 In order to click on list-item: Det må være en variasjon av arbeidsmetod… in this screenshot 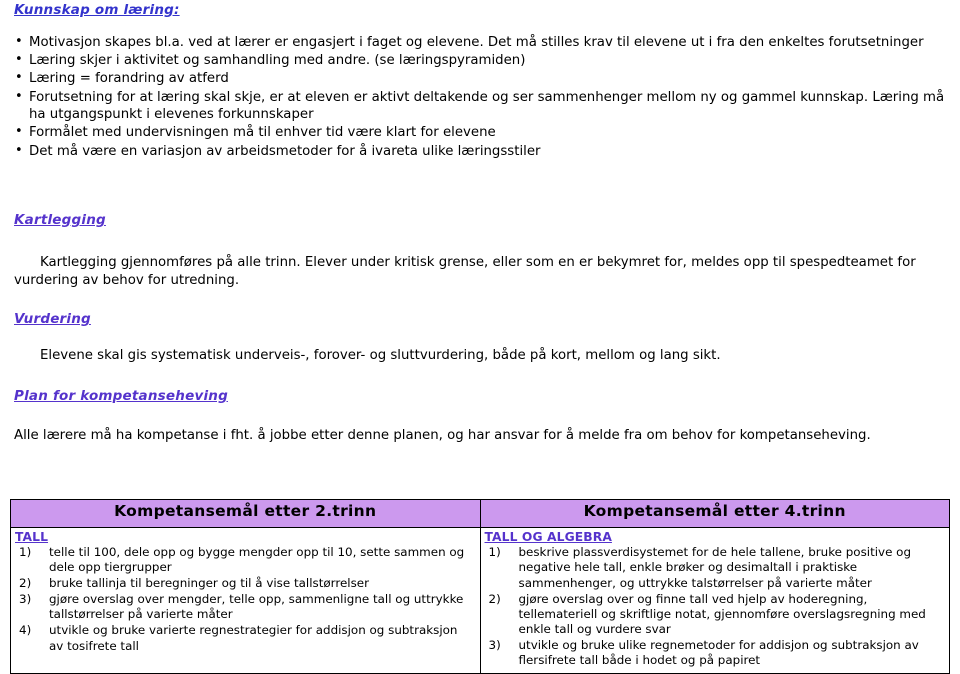, I will do `click(477, 151)`.